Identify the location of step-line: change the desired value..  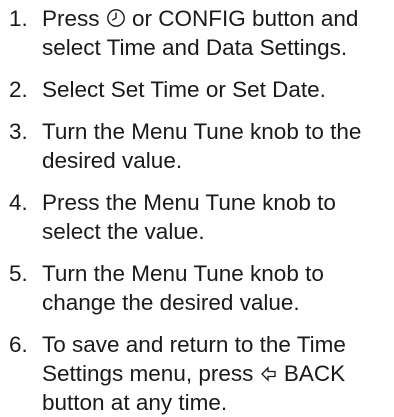
(171, 302).